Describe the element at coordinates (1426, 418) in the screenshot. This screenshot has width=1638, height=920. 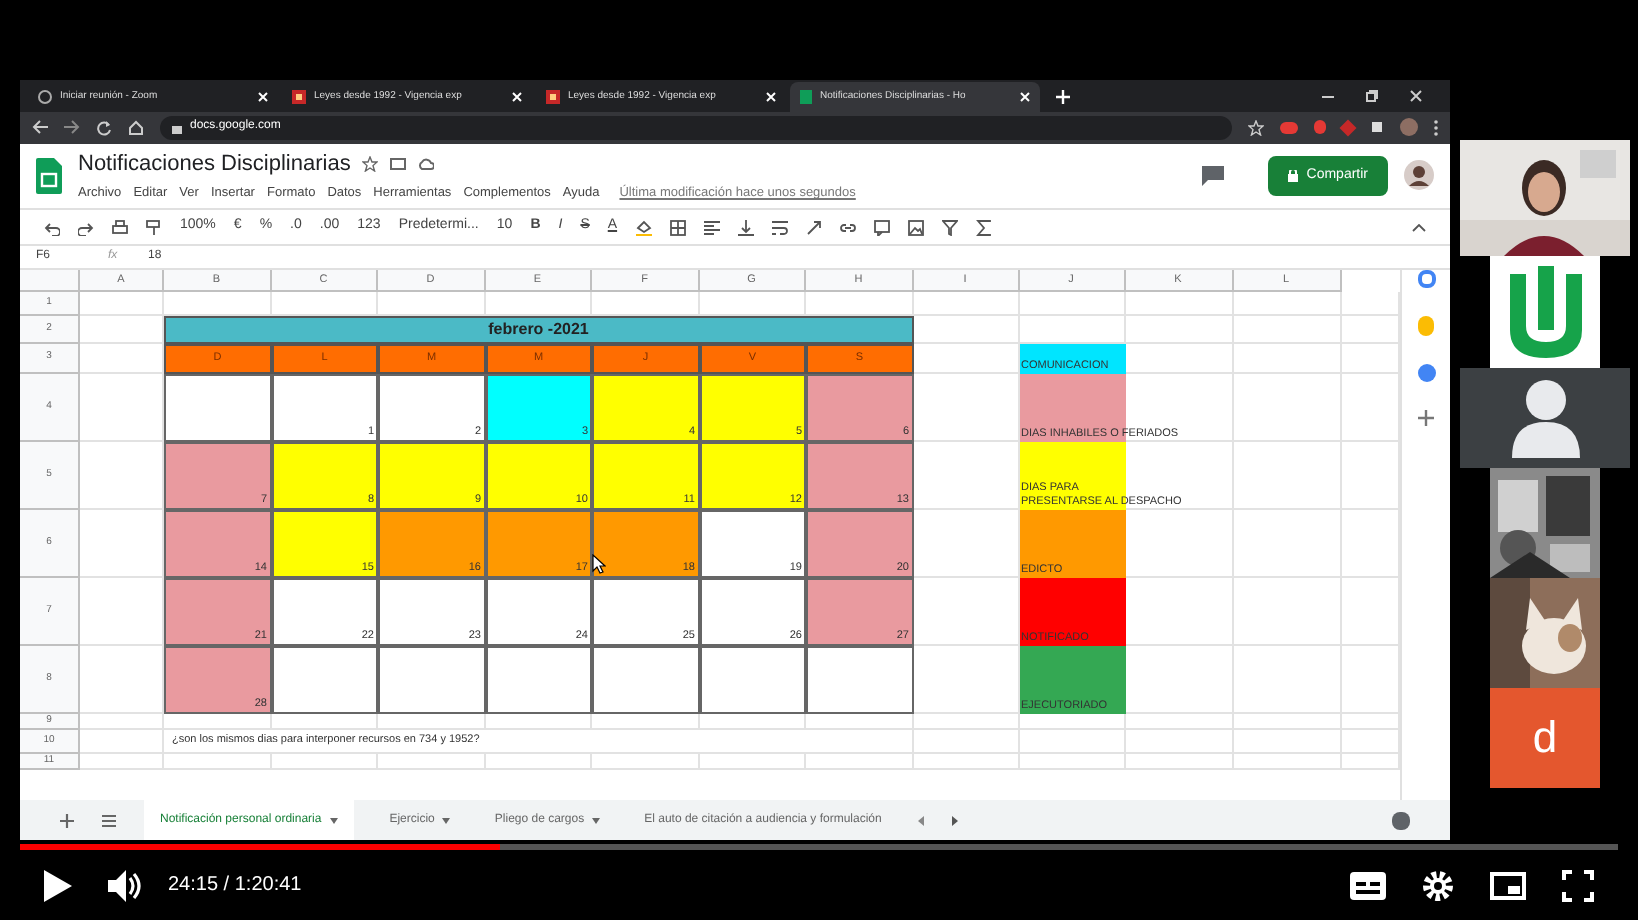
I see `add-icon` at that location.